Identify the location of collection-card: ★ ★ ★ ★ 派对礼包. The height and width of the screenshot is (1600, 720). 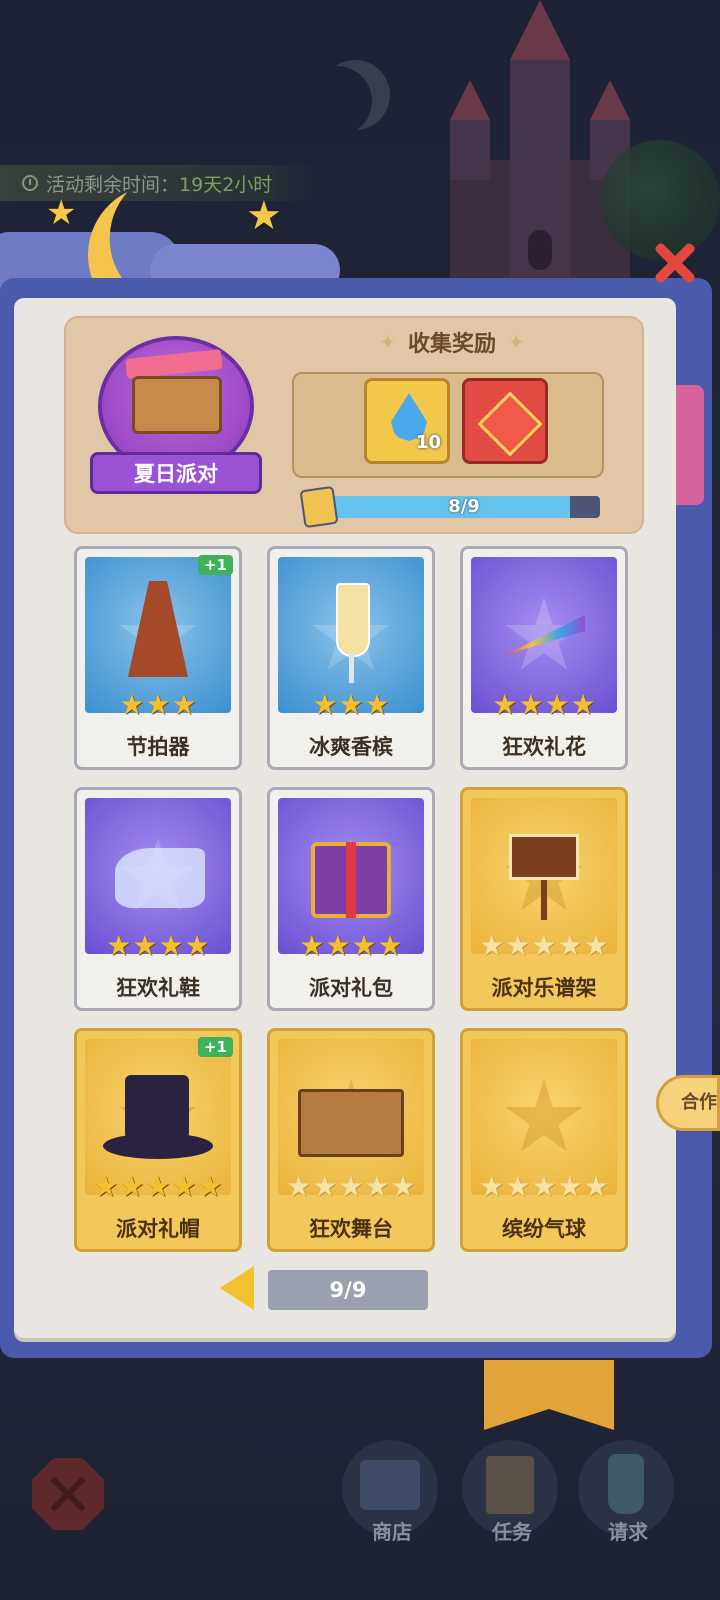
(351, 899).